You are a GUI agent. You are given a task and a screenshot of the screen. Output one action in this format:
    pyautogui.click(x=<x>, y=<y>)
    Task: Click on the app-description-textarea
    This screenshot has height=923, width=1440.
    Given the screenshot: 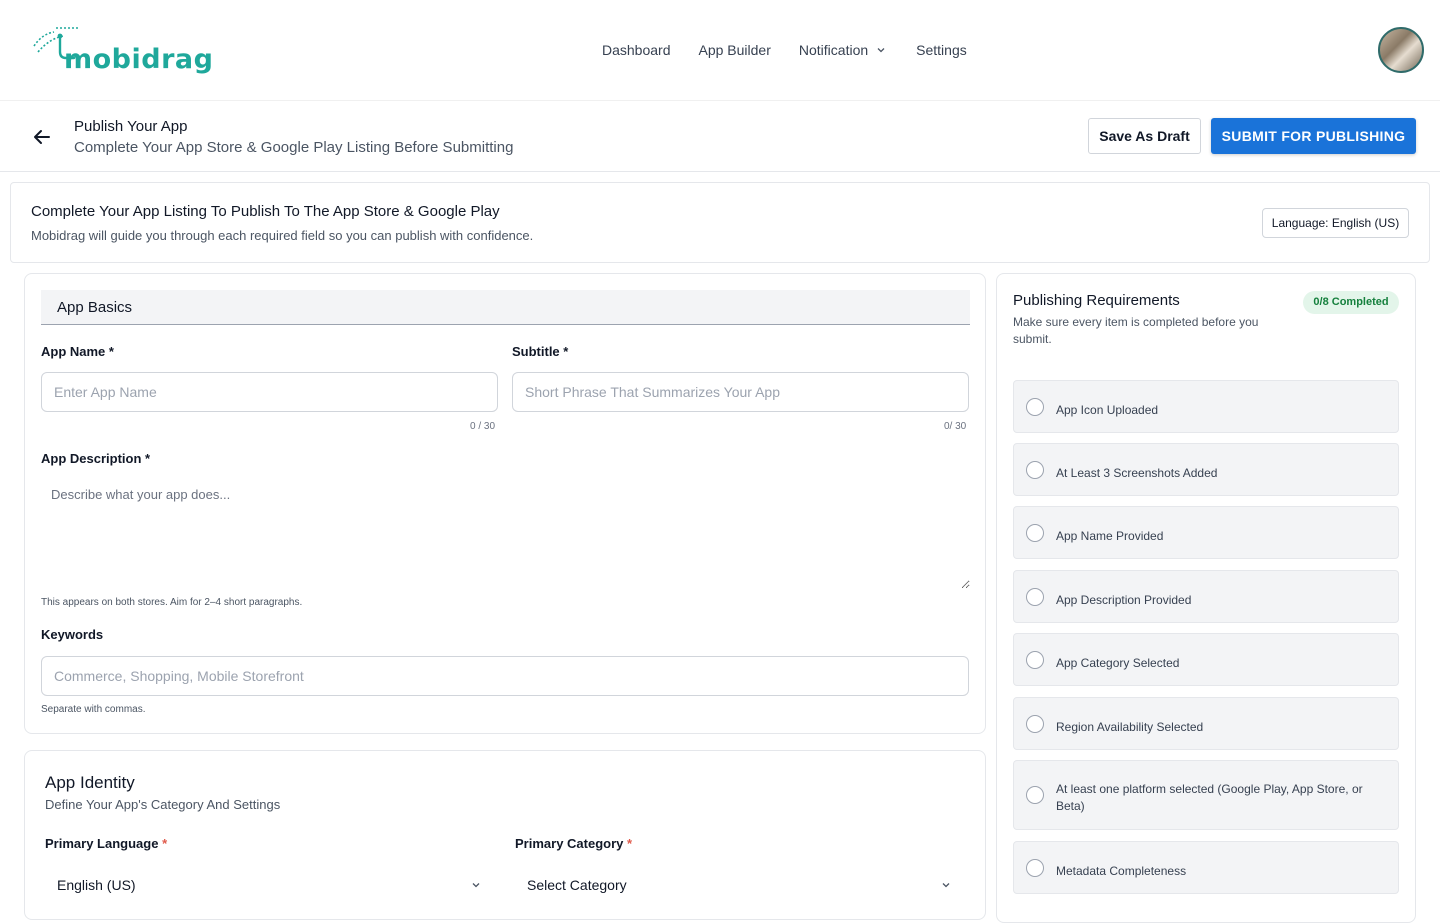 What is the action you would take?
    pyautogui.click(x=505, y=534)
    